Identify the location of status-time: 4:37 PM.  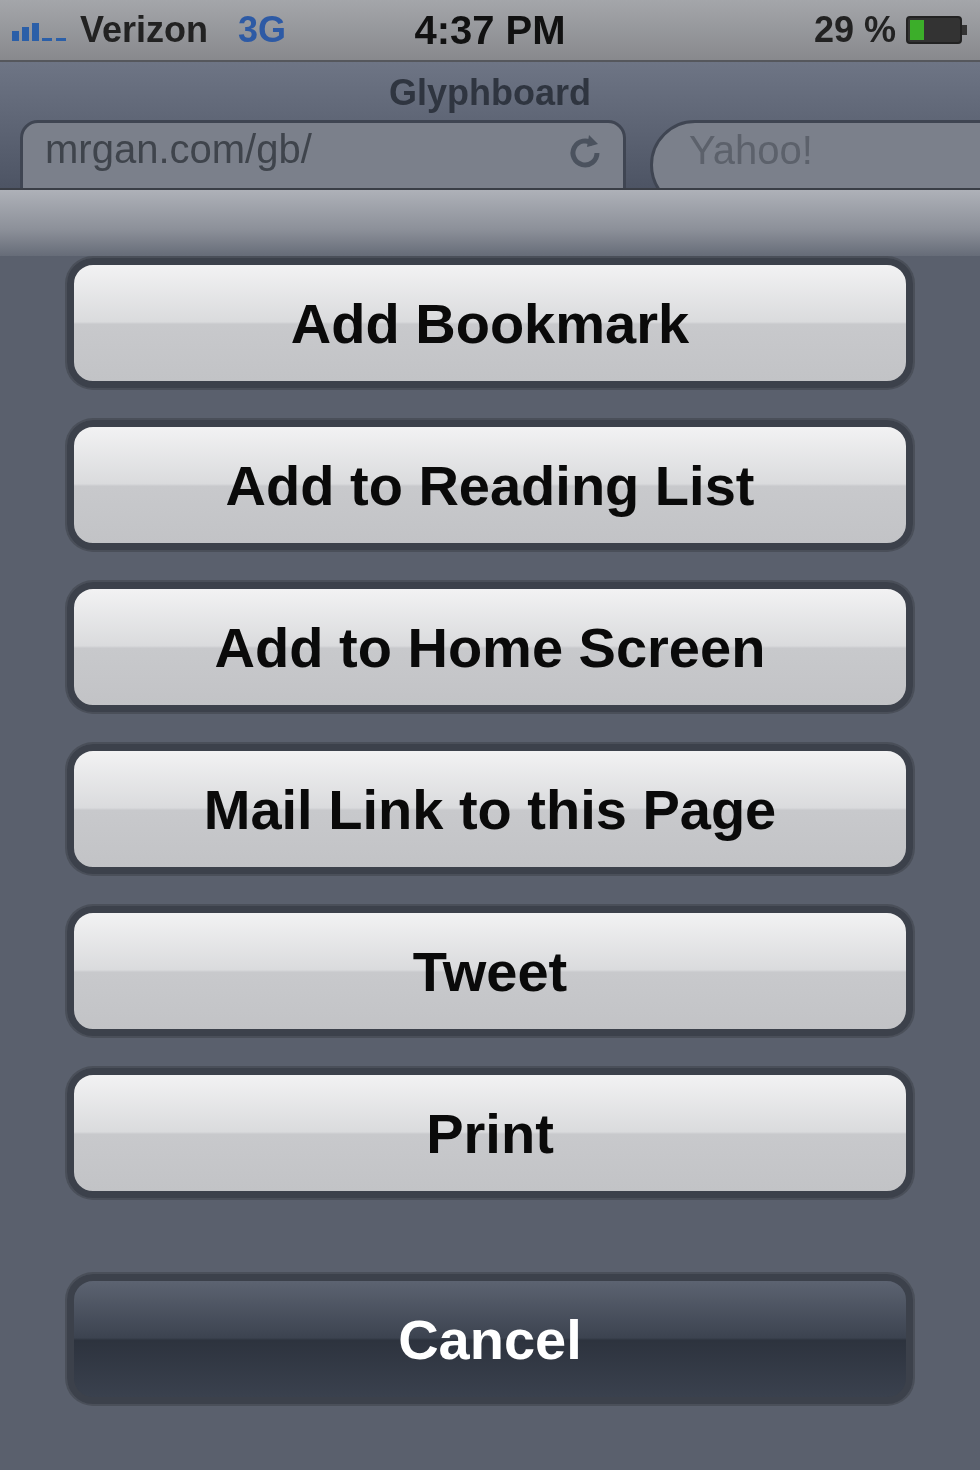
(490, 30).